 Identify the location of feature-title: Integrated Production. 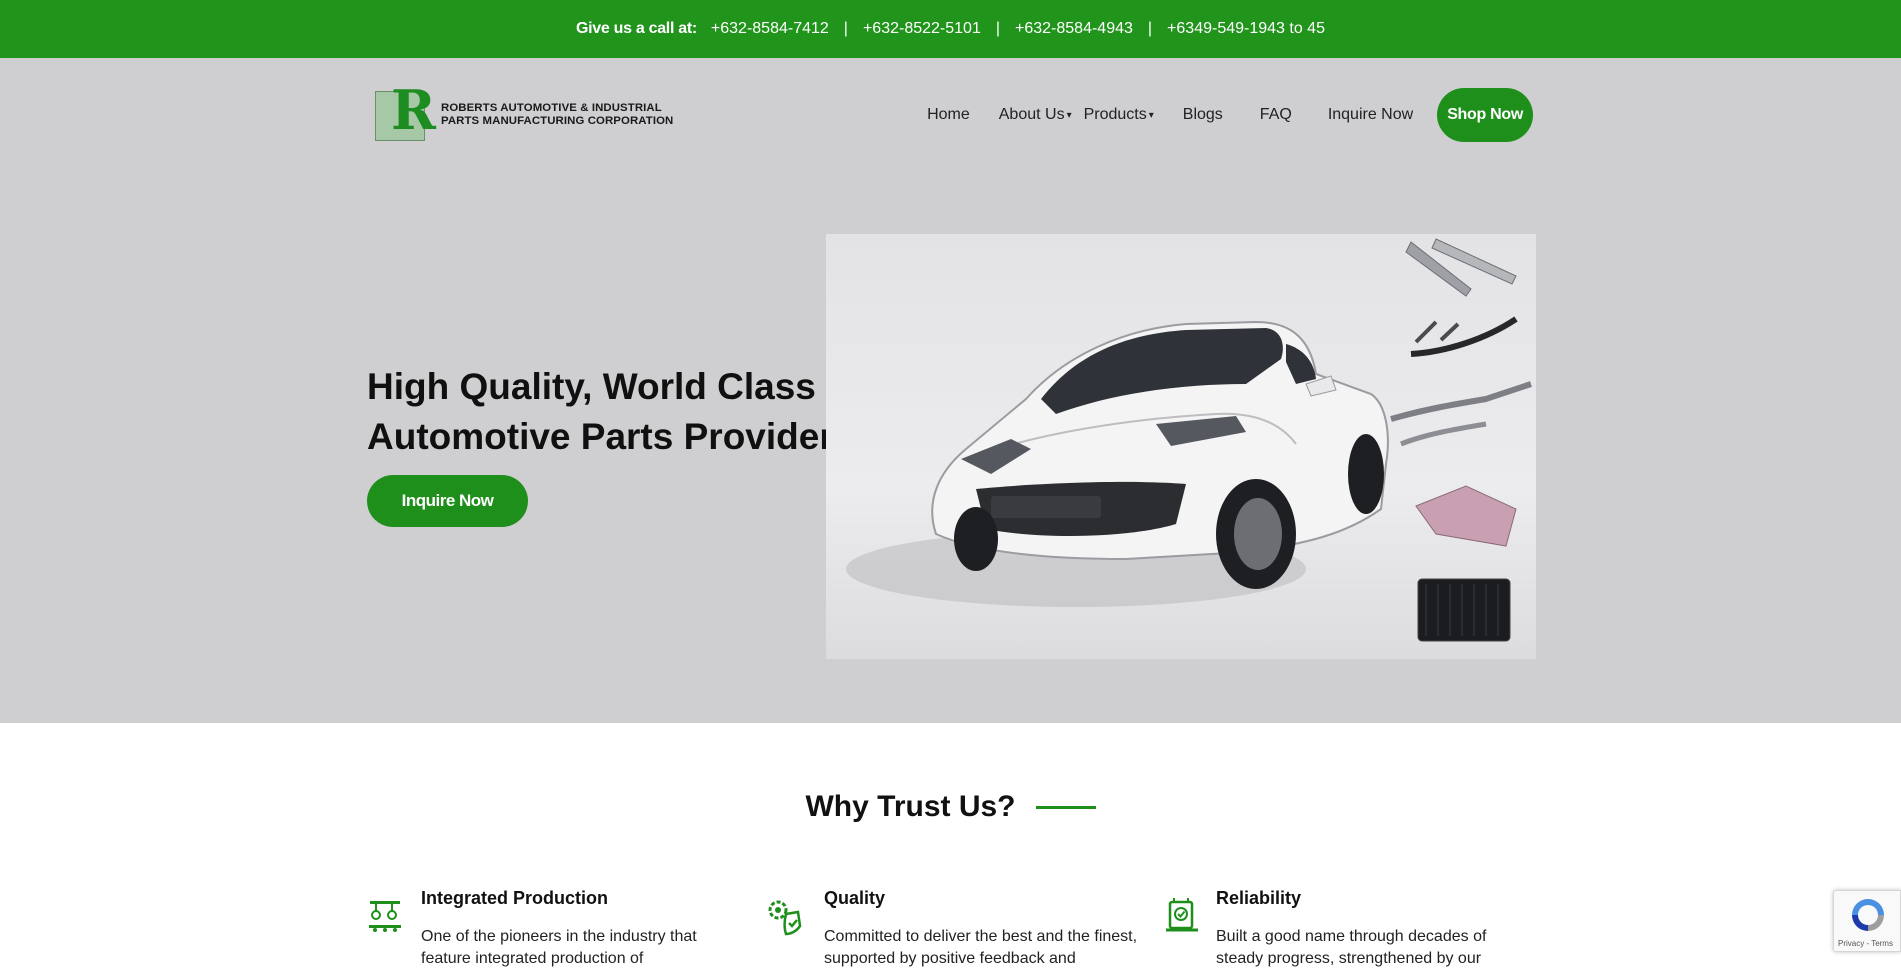
(515, 898).